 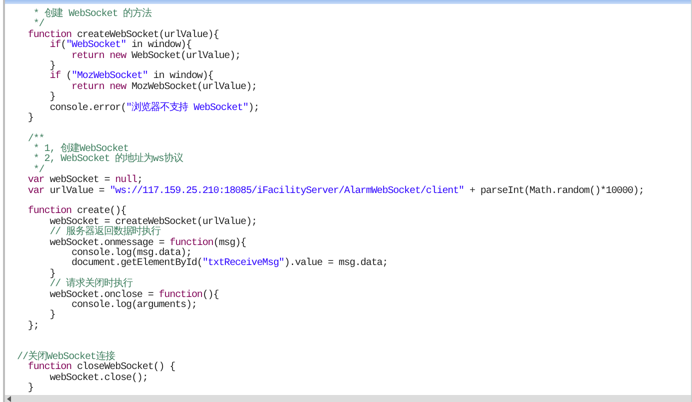 What do you see at coordinates (90, 285) in the screenshot?
I see `code-line: // 请求关闭时执行` at bounding box center [90, 285].